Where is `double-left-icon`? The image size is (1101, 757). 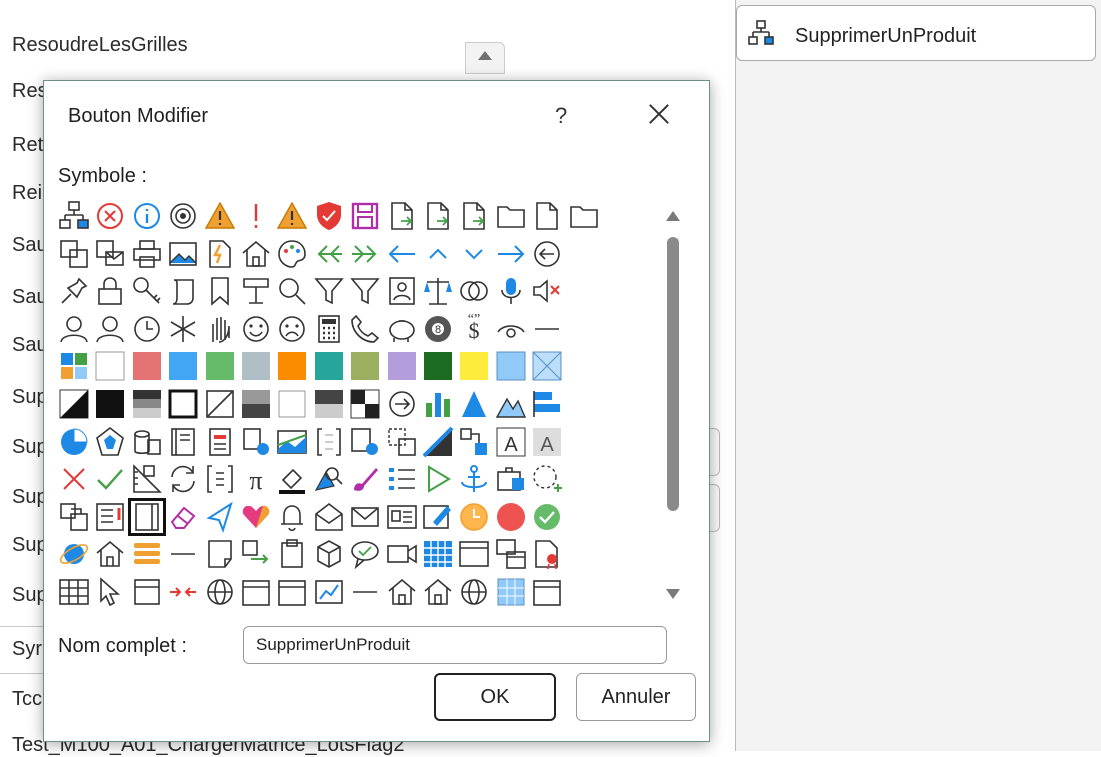
double-left-icon is located at coordinates (329, 254).